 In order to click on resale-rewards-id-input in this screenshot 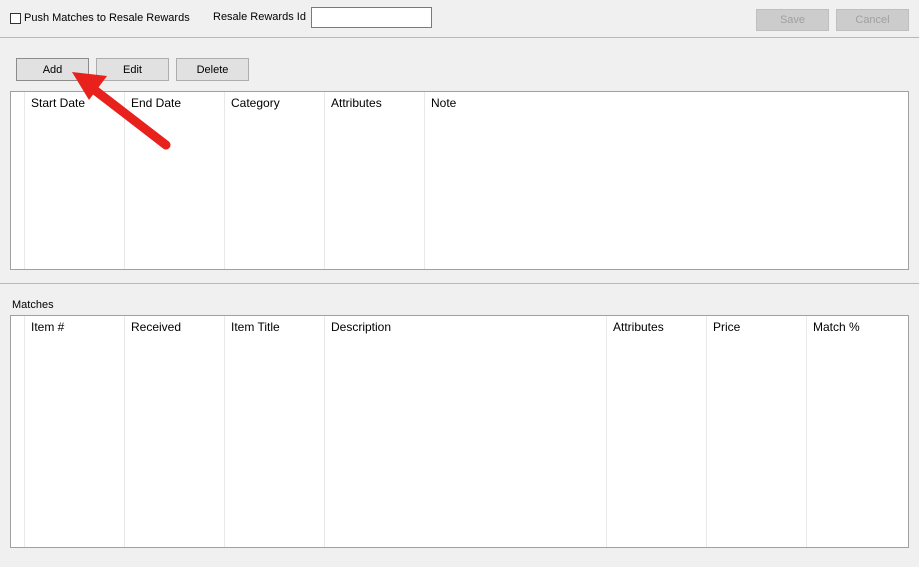, I will do `click(371, 17)`.